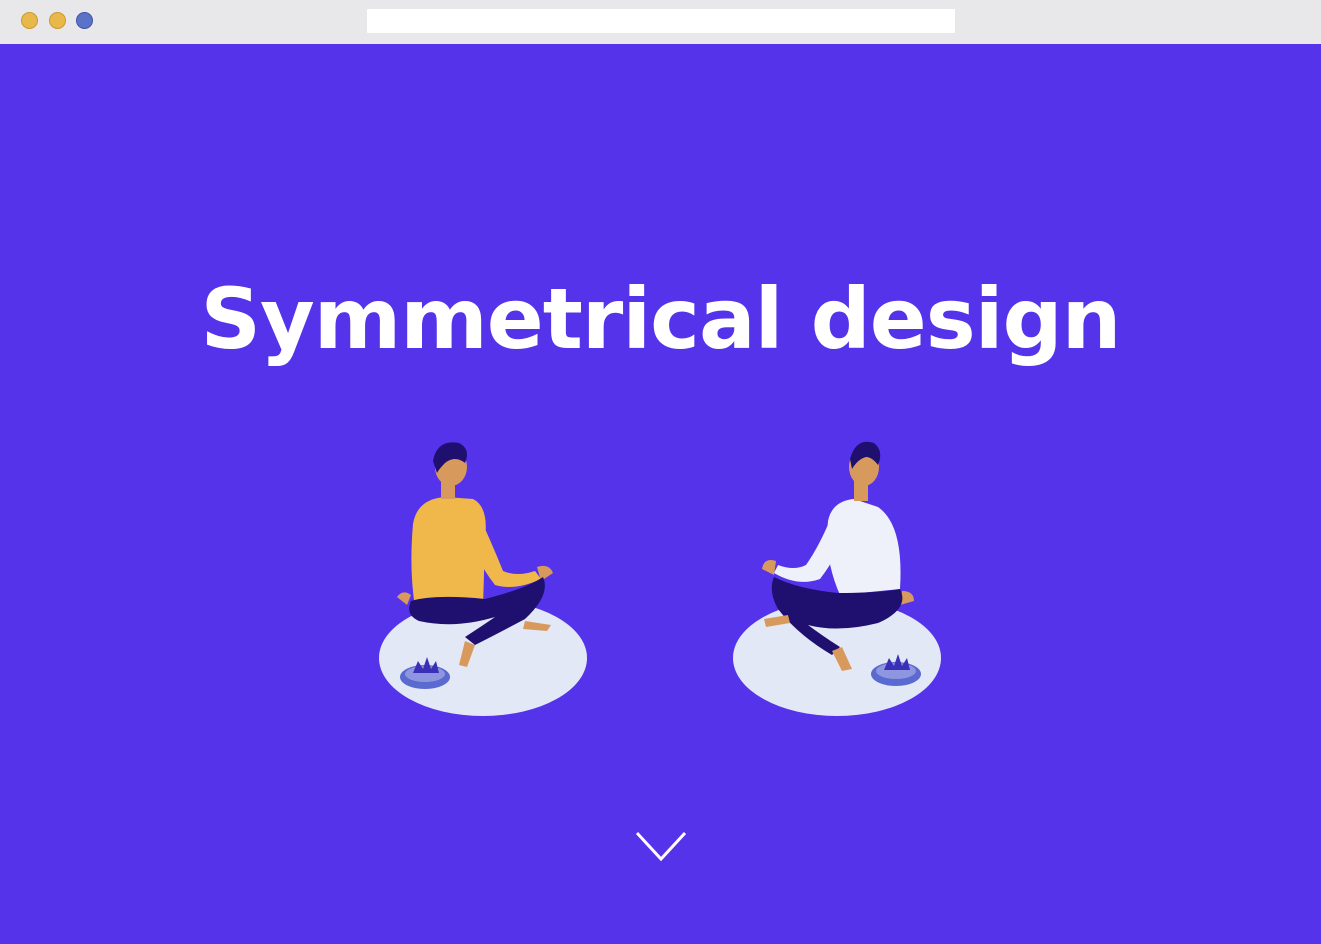 This screenshot has height=944, width=1321. Describe the element at coordinates (661, 319) in the screenshot. I see `page-title: Symmetrical design` at that location.